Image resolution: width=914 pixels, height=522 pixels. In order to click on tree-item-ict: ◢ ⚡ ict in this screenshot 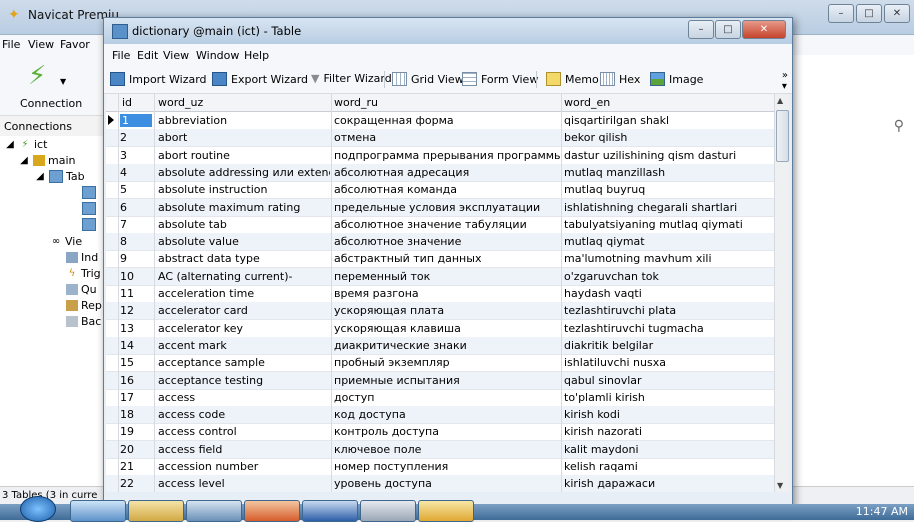, I will do `click(25, 144)`.